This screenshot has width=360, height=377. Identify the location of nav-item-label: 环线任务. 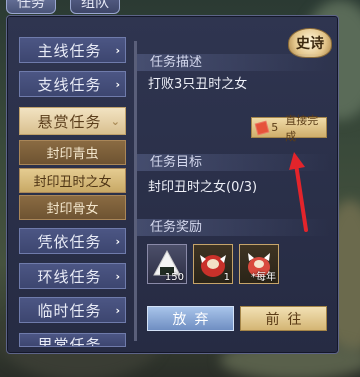
(69, 276).